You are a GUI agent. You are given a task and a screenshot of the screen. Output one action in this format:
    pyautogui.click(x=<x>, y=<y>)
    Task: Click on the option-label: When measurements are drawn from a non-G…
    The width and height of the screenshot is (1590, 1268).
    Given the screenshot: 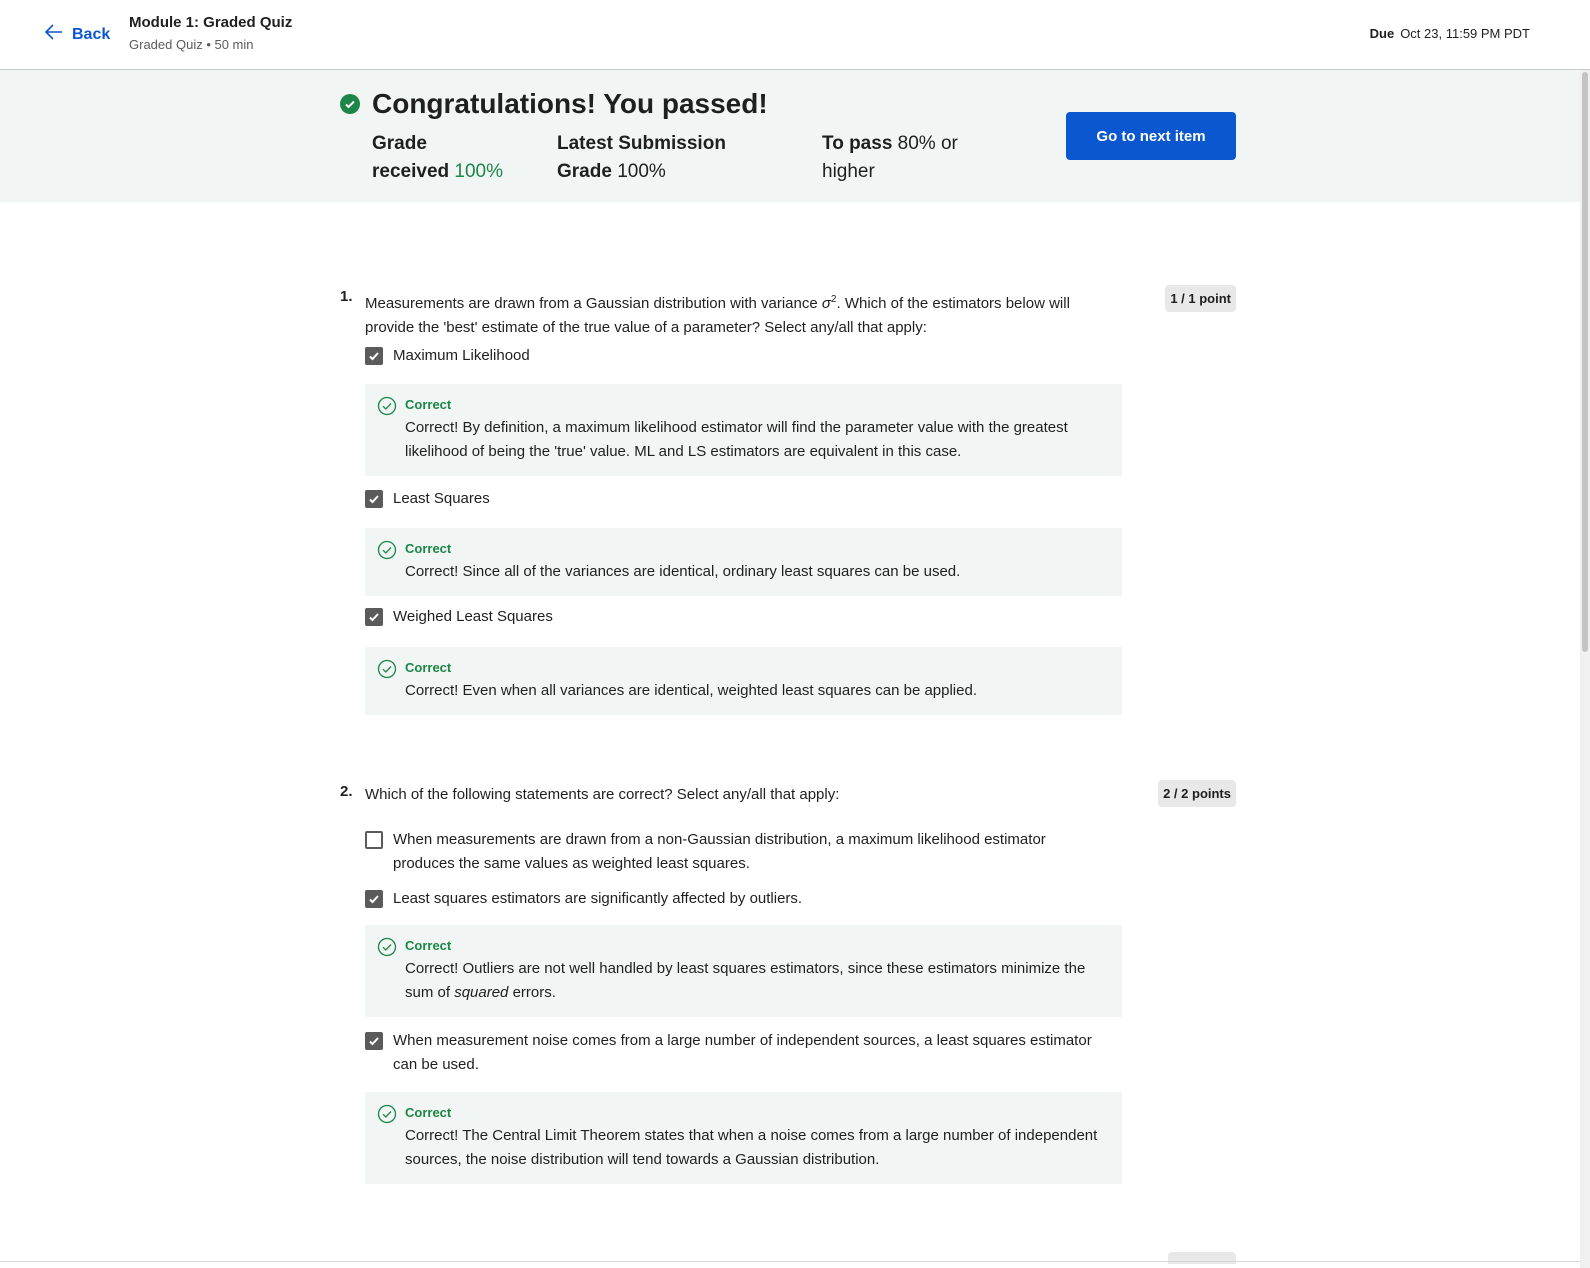 What is the action you would take?
    pyautogui.click(x=719, y=851)
    